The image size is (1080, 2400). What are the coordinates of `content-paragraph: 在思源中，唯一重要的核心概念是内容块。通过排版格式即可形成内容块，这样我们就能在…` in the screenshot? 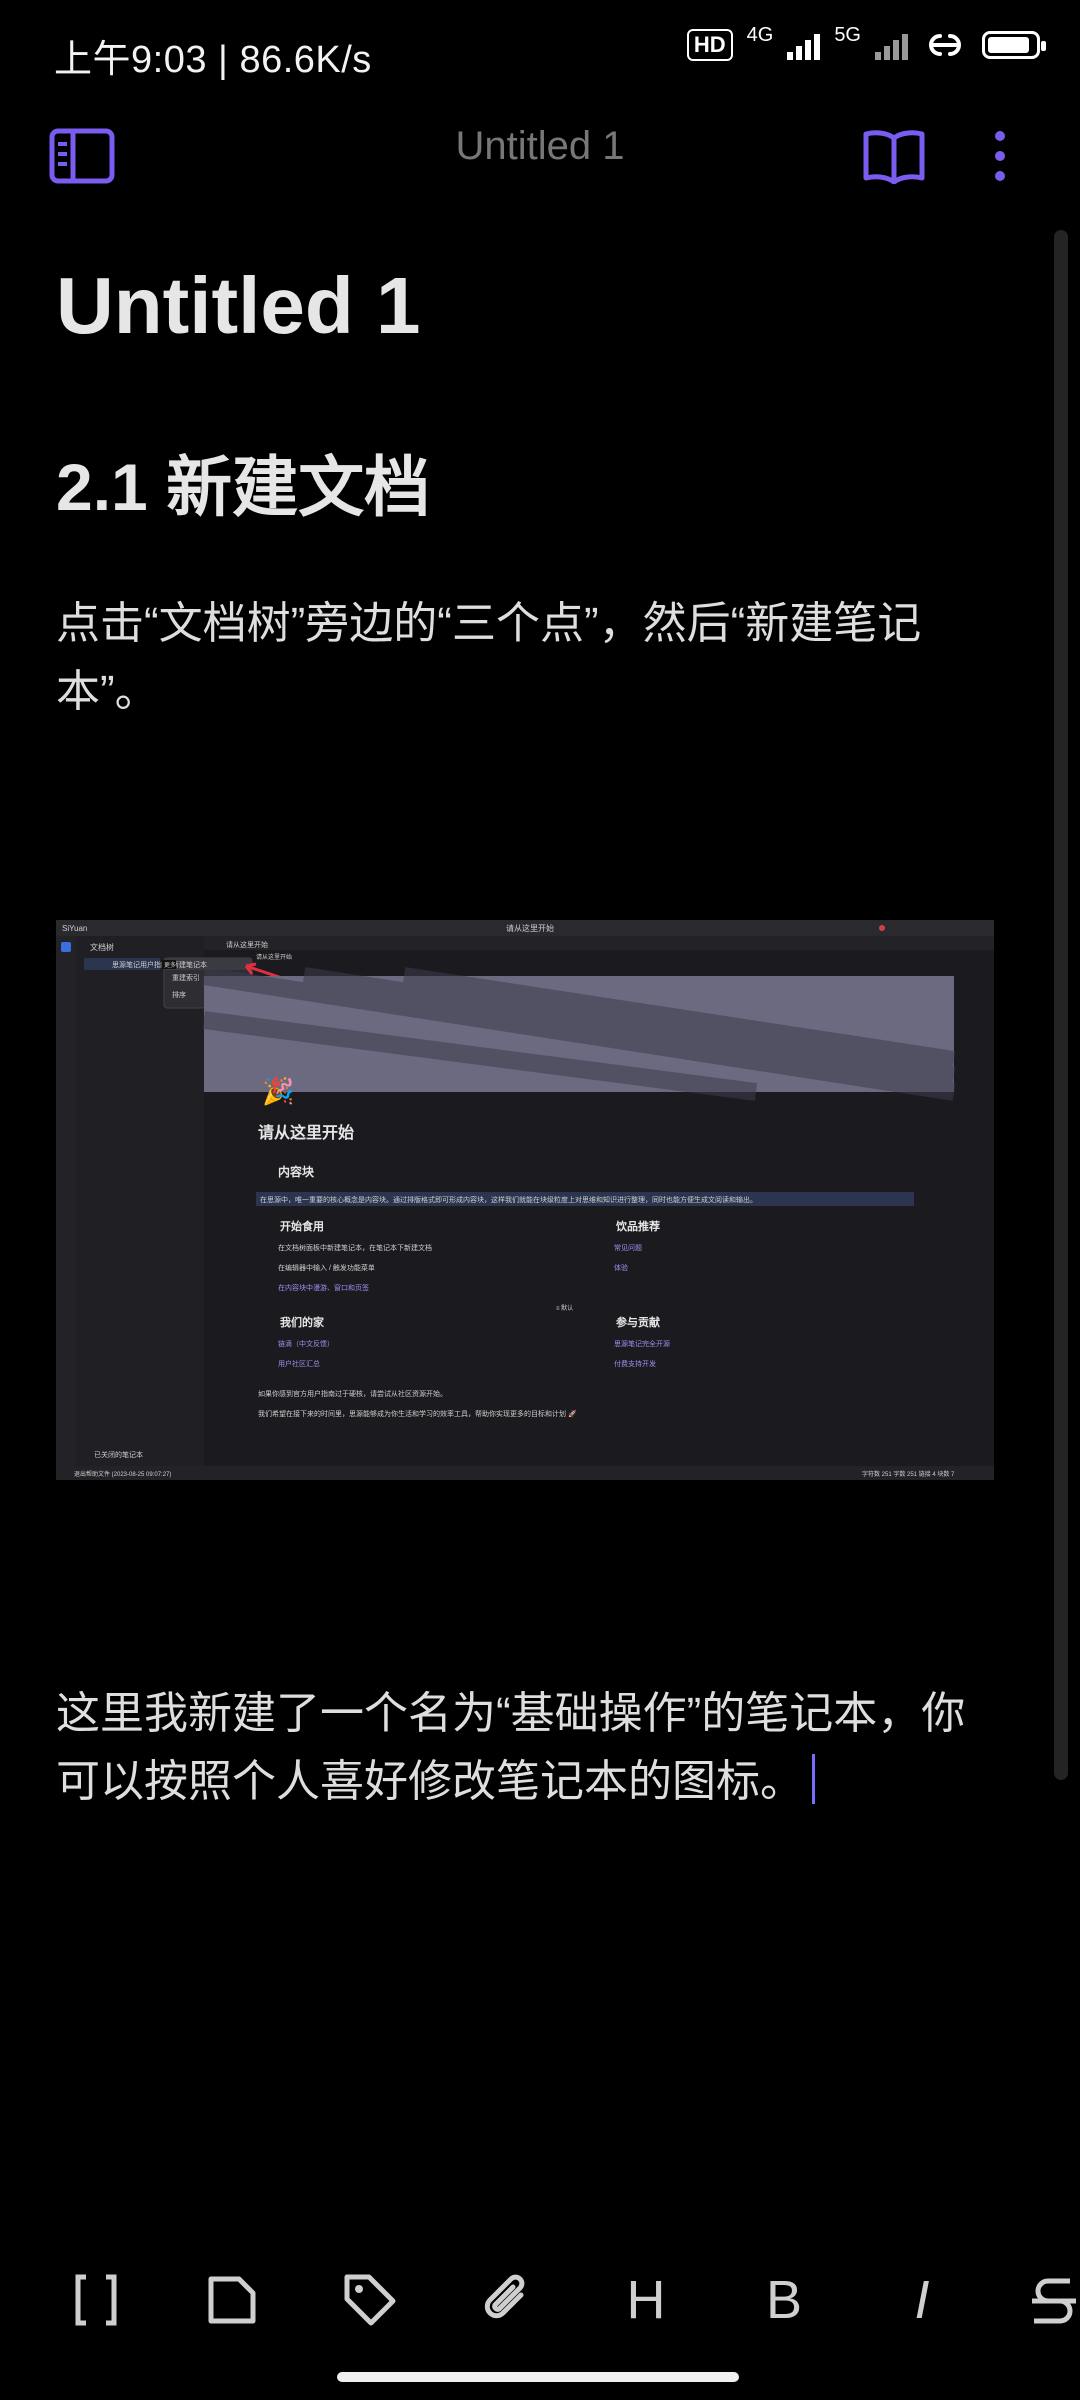 It's located at (508, 1199).